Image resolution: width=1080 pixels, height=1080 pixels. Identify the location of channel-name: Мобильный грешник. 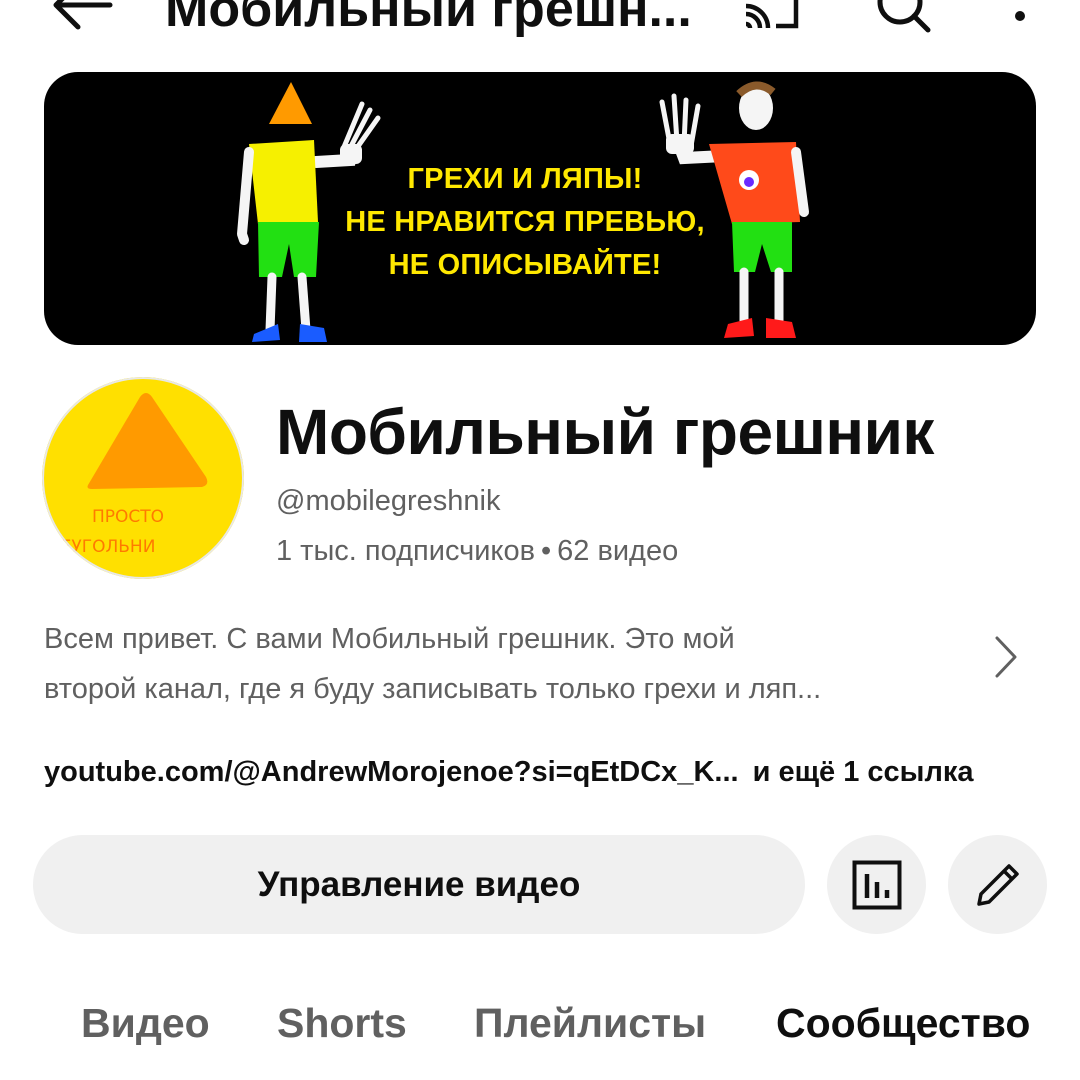
(605, 432).